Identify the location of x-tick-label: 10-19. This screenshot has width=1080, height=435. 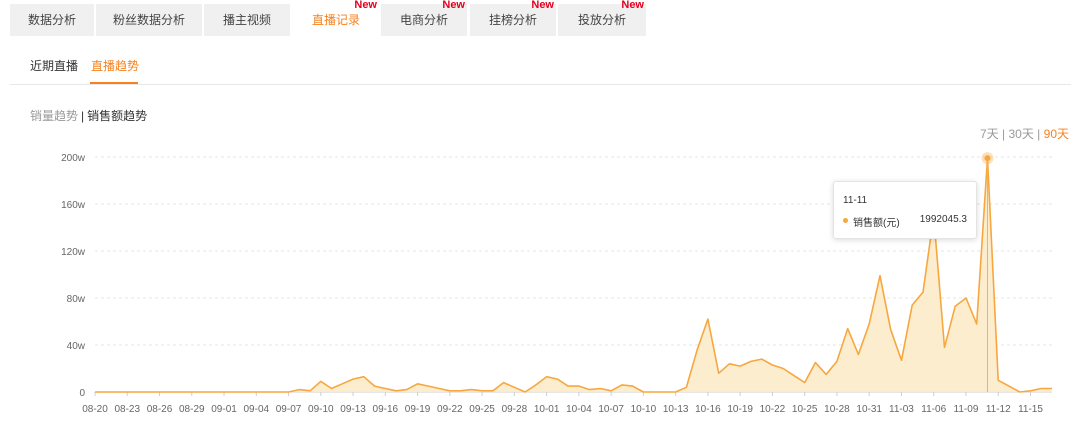
(740, 409).